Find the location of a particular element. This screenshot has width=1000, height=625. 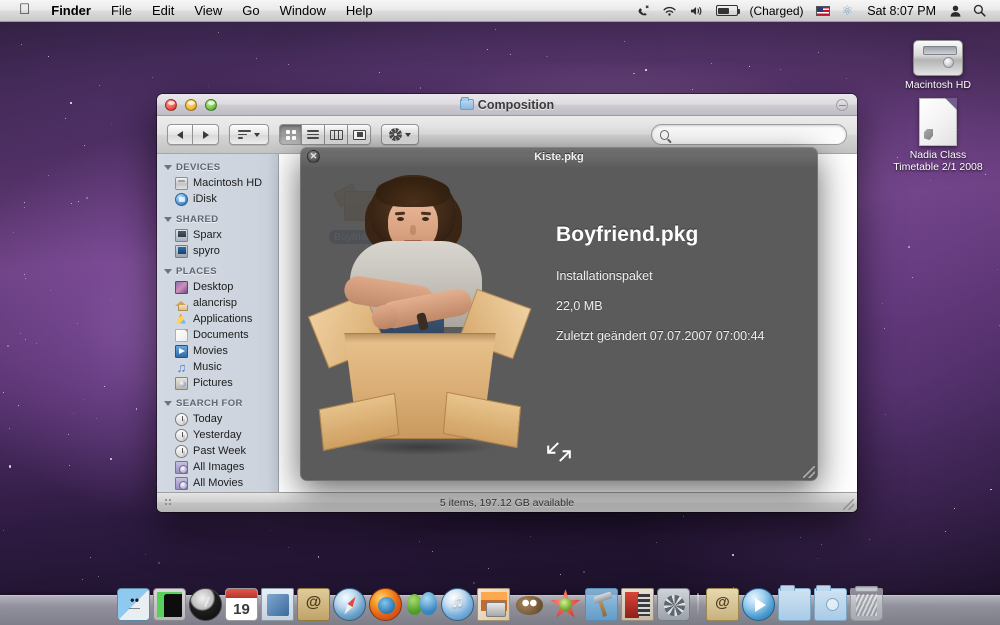

ical-date-badge: 19 is located at coordinates (241, 609).